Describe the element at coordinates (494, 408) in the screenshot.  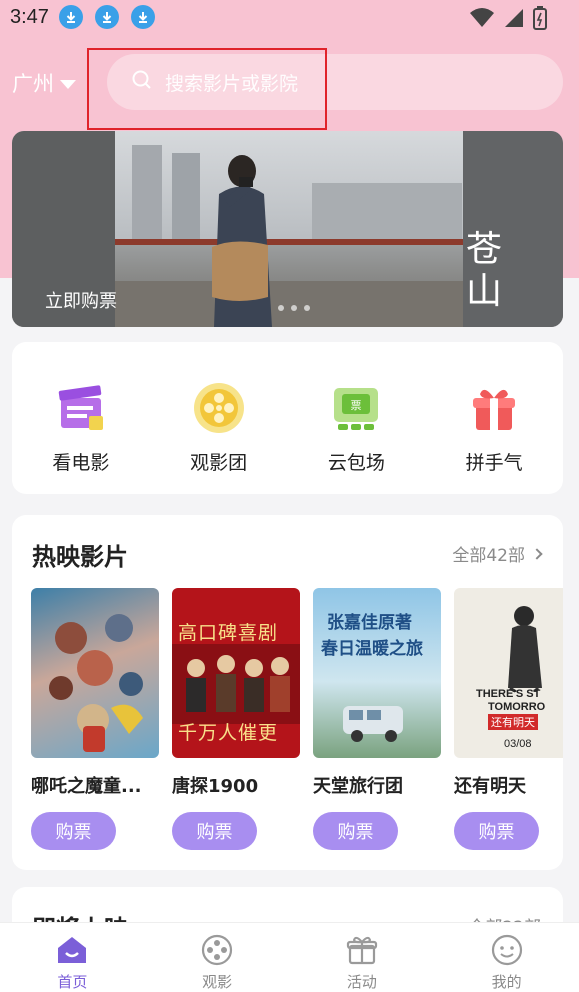
I see `gift-box-icon` at that location.